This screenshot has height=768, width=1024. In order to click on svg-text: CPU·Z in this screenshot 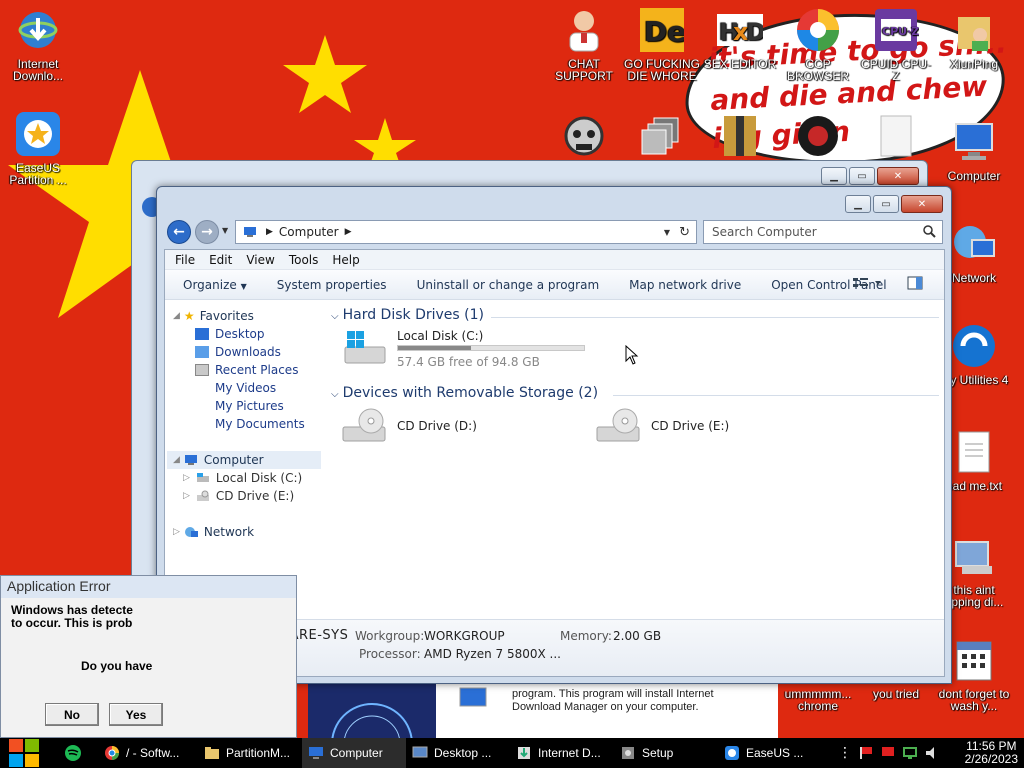, I will do `click(900, 31)`.